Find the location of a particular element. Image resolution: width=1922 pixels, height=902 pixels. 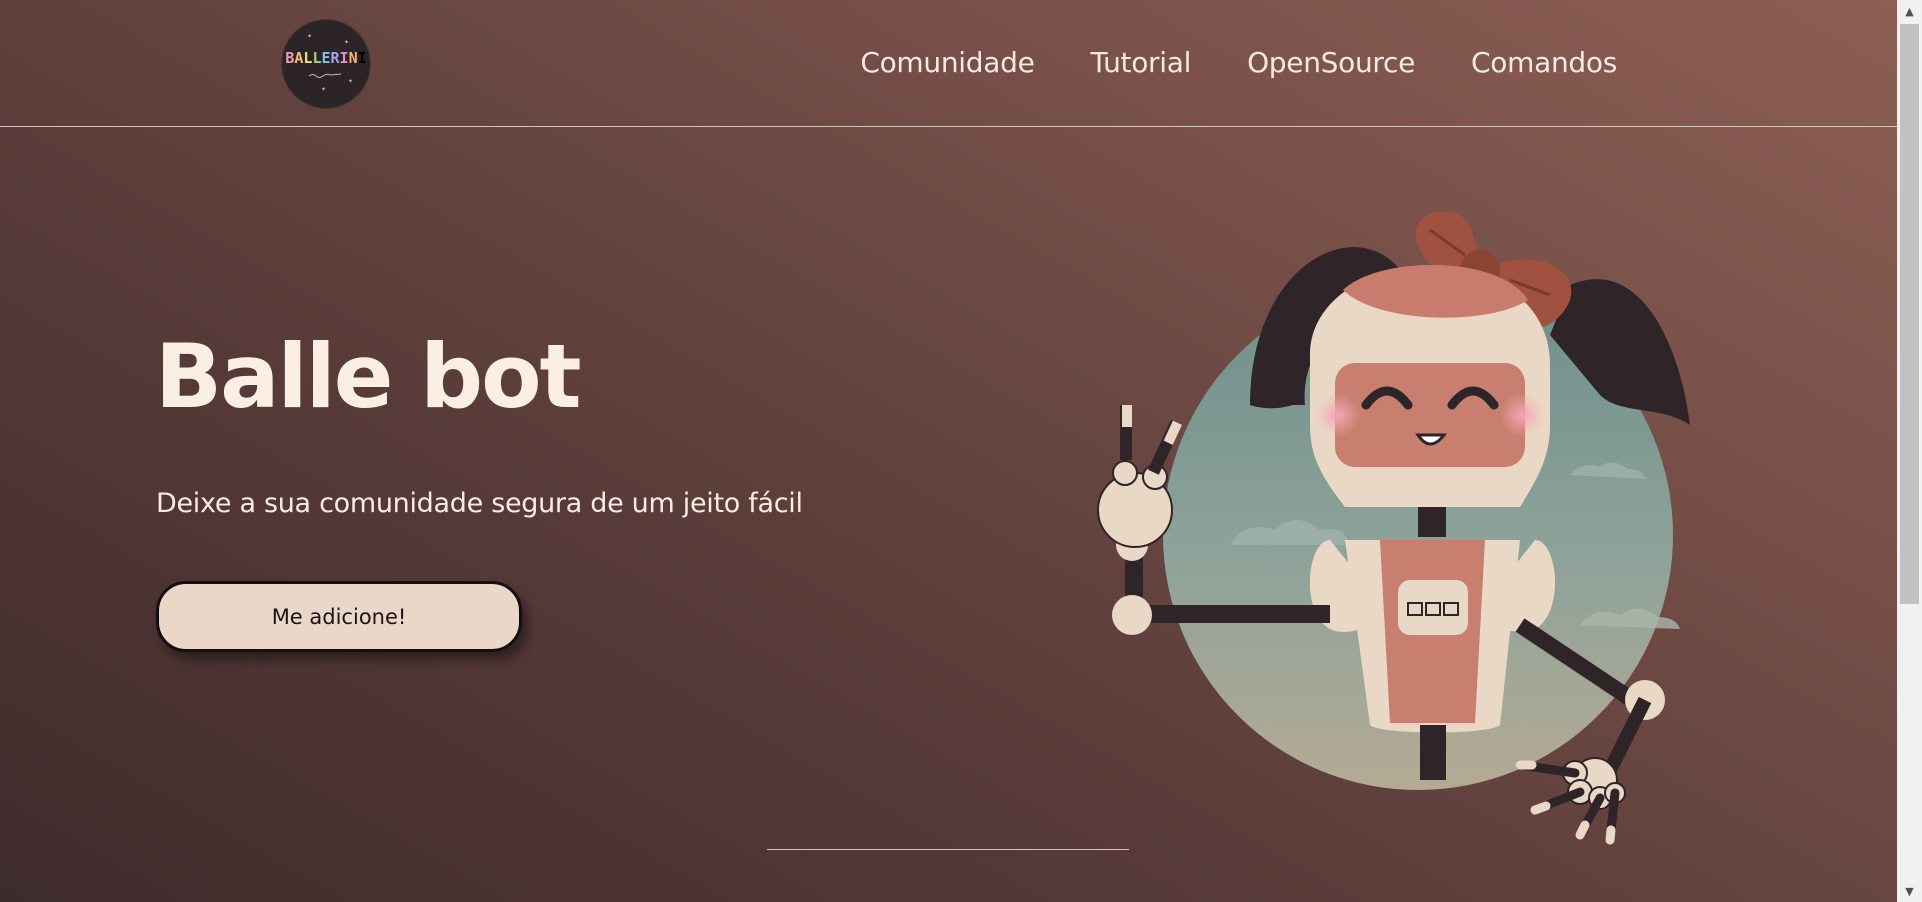

scrollbar: ▲ ▼ is located at coordinates (1909, 451).